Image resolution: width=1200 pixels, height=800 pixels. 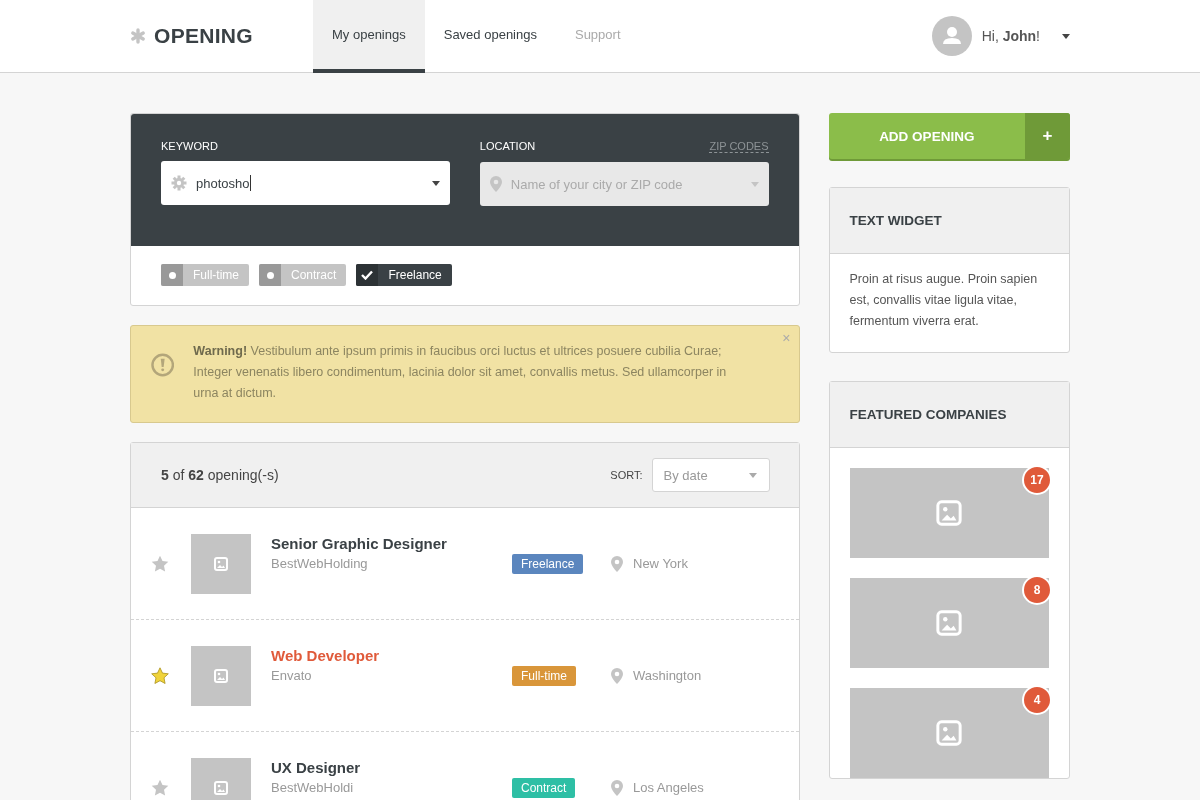 What do you see at coordinates (292, 675) in the screenshot?
I see `company-name: Envato` at bounding box center [292, 675].